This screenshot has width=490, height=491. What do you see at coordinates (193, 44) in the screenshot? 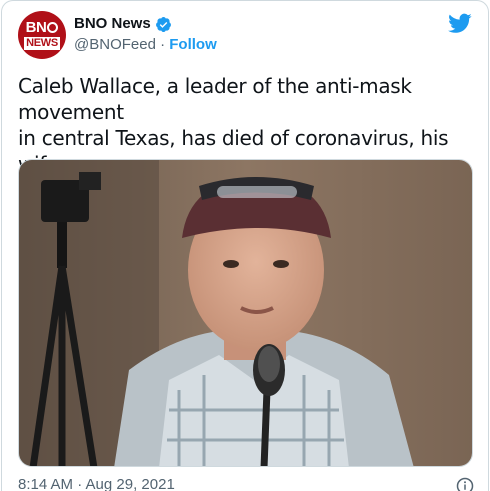
I see `follow-button: Follow` at bounding box center [193, 44].